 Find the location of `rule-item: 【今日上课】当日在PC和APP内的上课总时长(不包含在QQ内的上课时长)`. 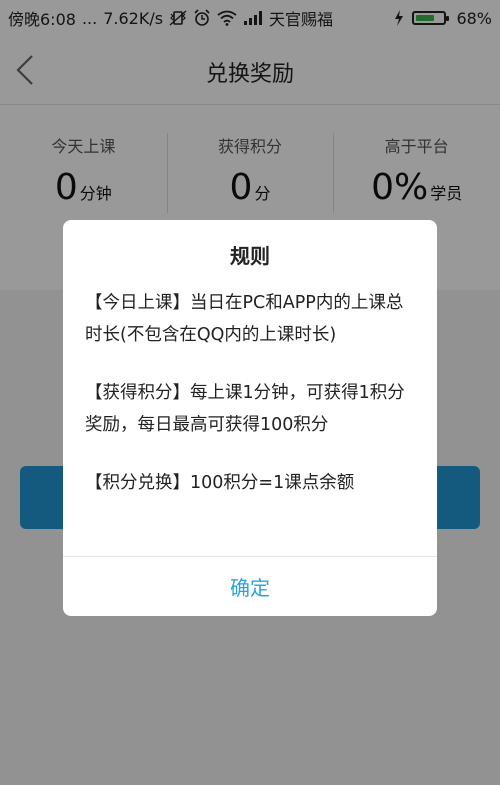

rule-item: 【今日上课】当日在PC和APP内的上课总时长(不包含在QQ内的上课时长) is located at coordinates (244, 319).